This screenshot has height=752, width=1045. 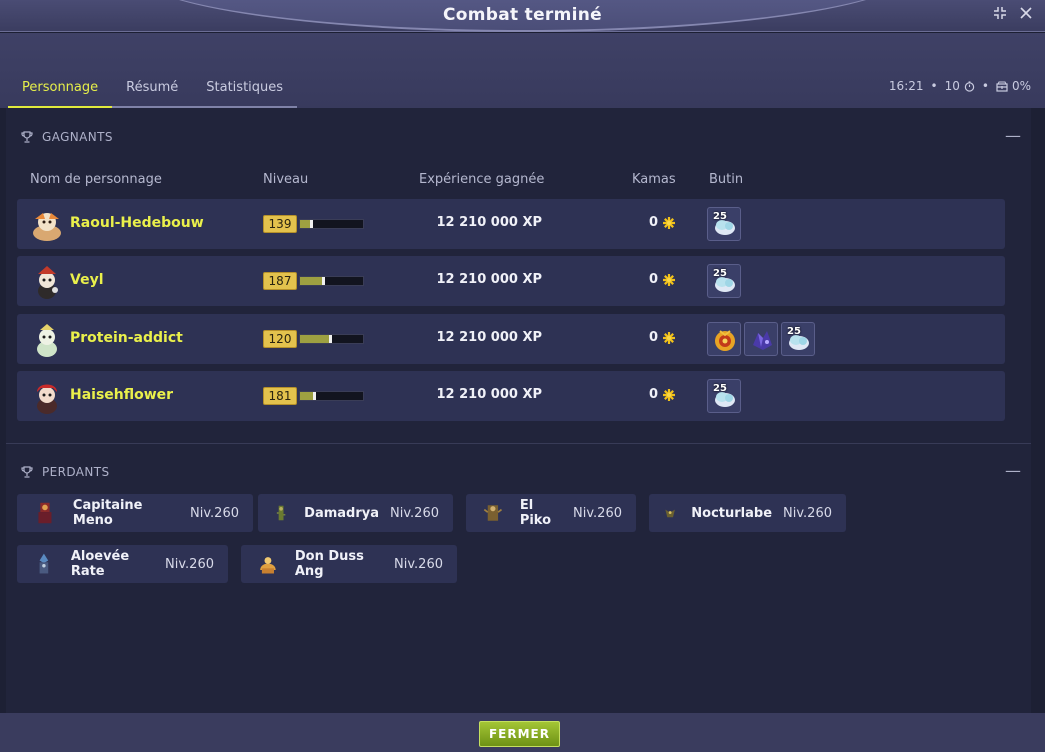 I want to click on loser-card: El Piko Niv.260, so click(x=551, y=513).